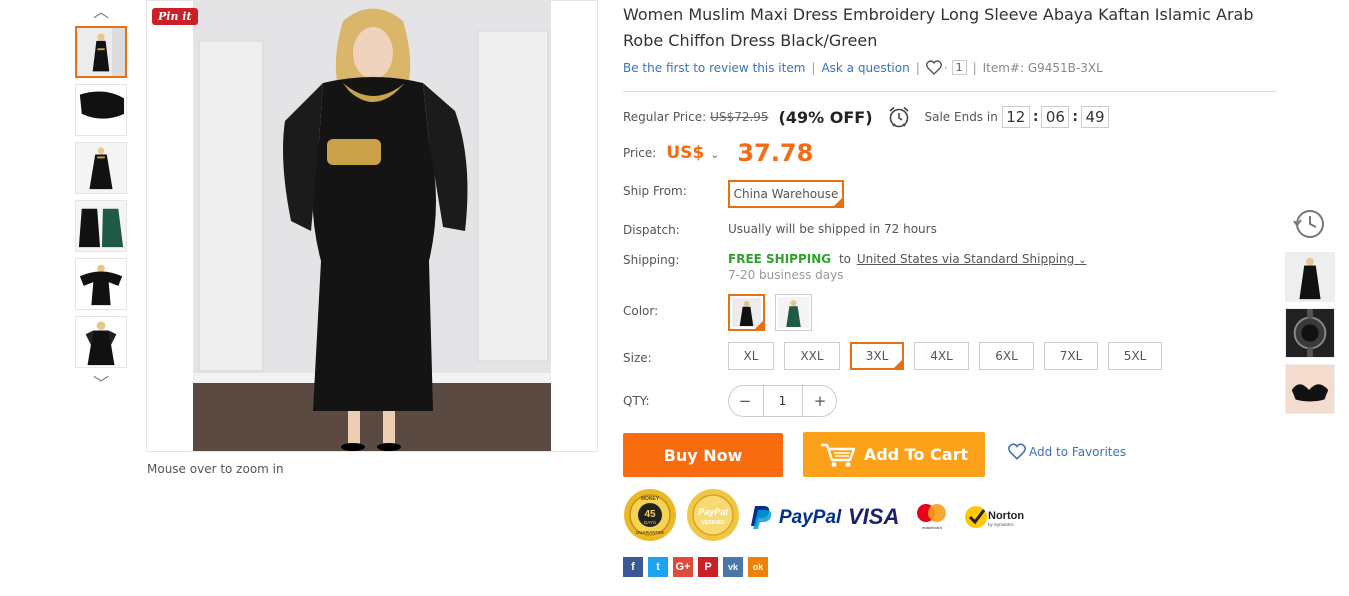 This screenshot has width=1349, height=596. Describe the element at coordinates (1042, 67) in the screenshot. I see `item-number: Item#: G9451B-3XL` at that location.